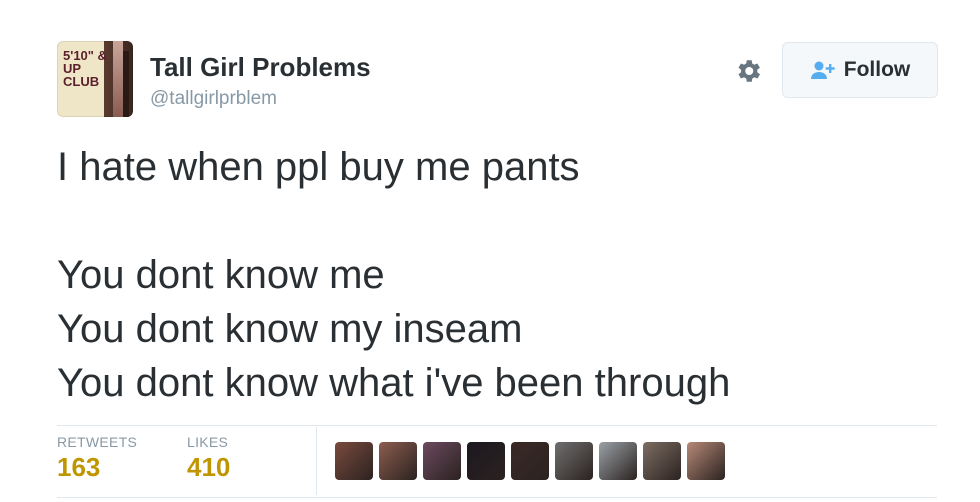 Image resolution: width=980 pixels, height=502 pixels. Describe the element at coordinates (85, 68) in the screenshot. I see `avatar-badge-text: 5'10" & UP CLUB` at that location.